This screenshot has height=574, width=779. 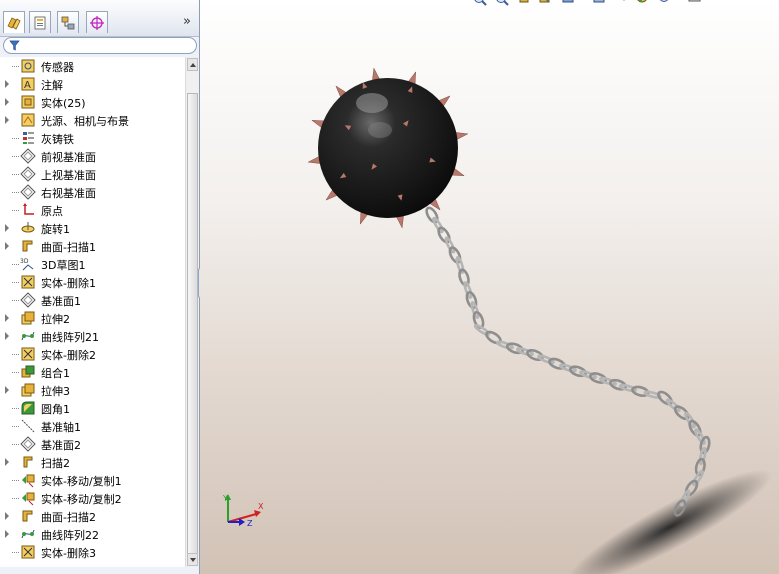 I want to click on tree-item-label: 灰铸铁, so click(x=57, y=139).